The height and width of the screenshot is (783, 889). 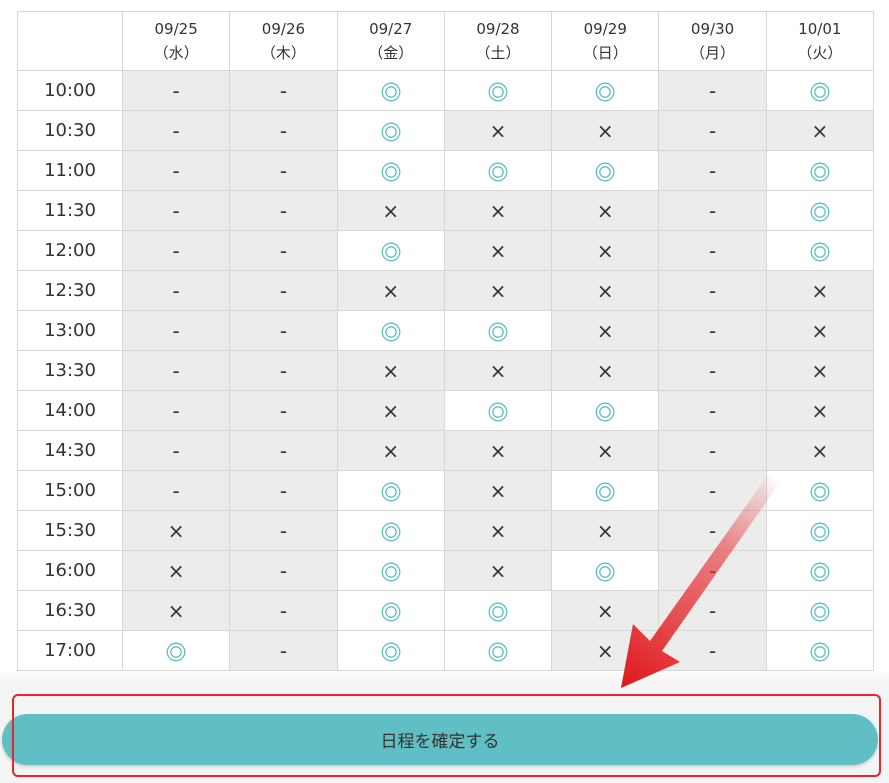 What do you see at coordinates (176, 29) in the screenshot?
I see `date-label: 09/25` at bounding box center [176, 29].